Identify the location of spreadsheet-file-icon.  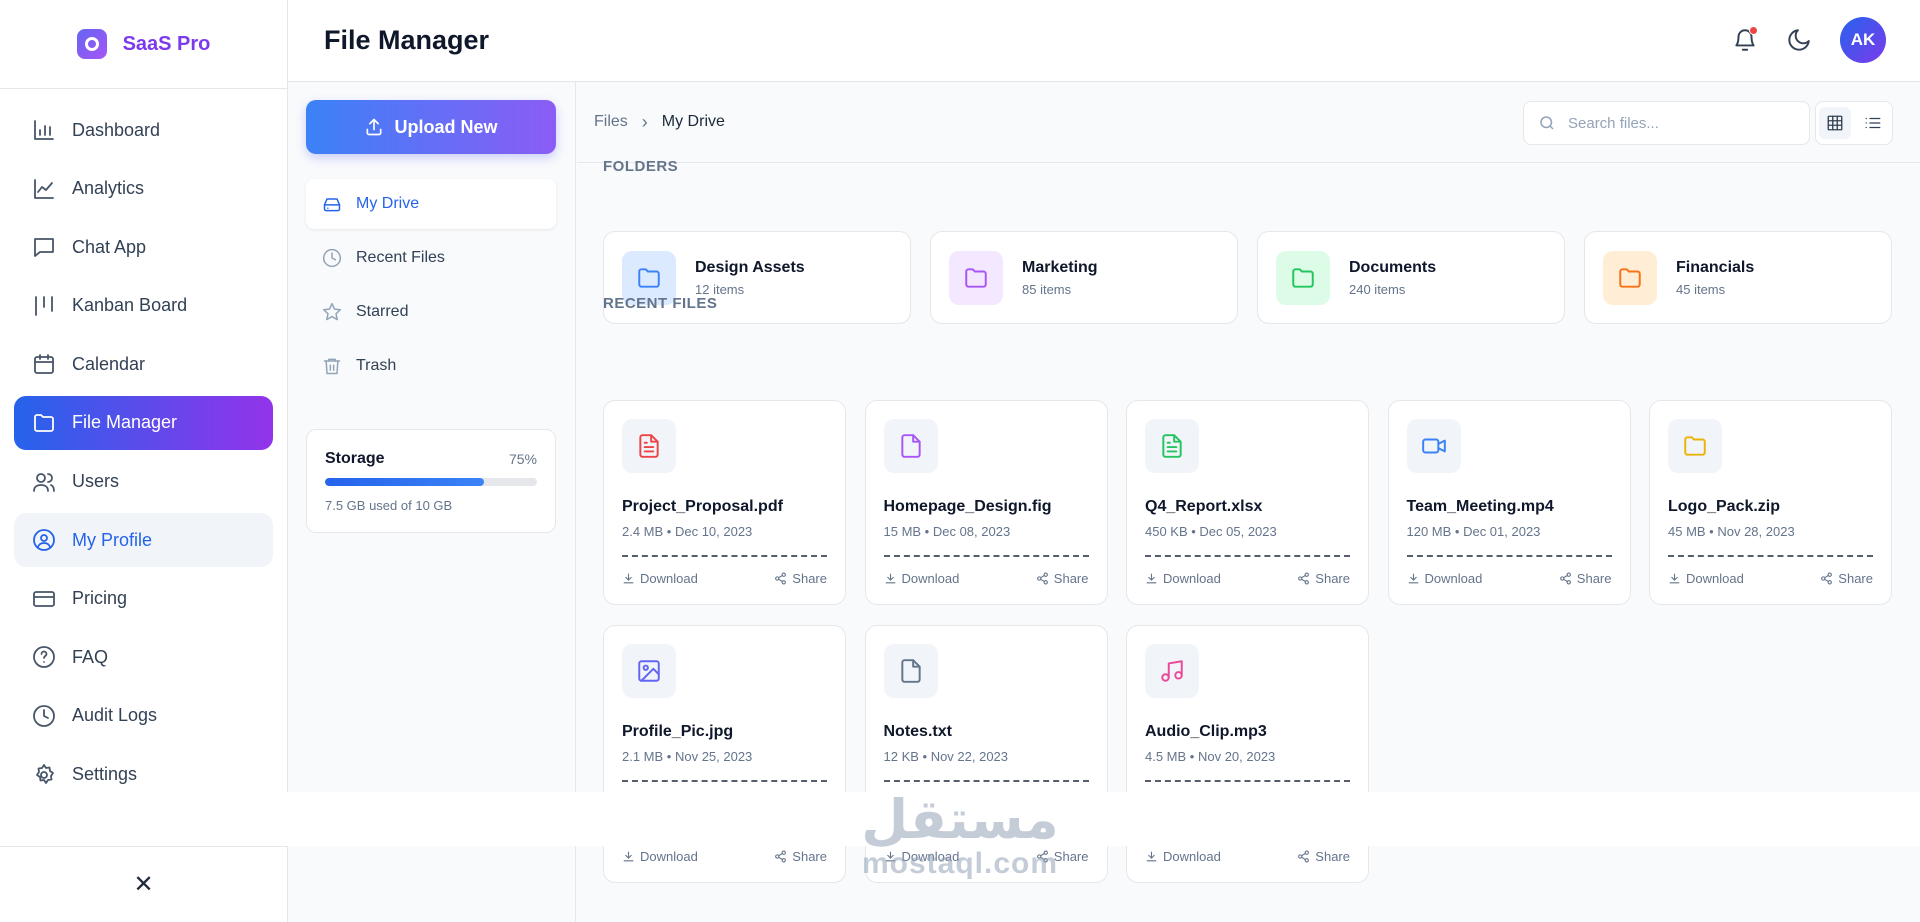
(1172, 446).